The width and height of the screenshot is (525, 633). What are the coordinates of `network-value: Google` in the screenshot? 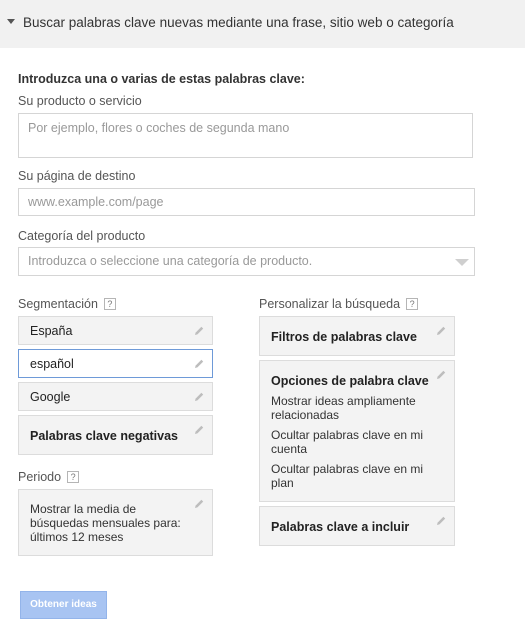 It's located at (50, 397).